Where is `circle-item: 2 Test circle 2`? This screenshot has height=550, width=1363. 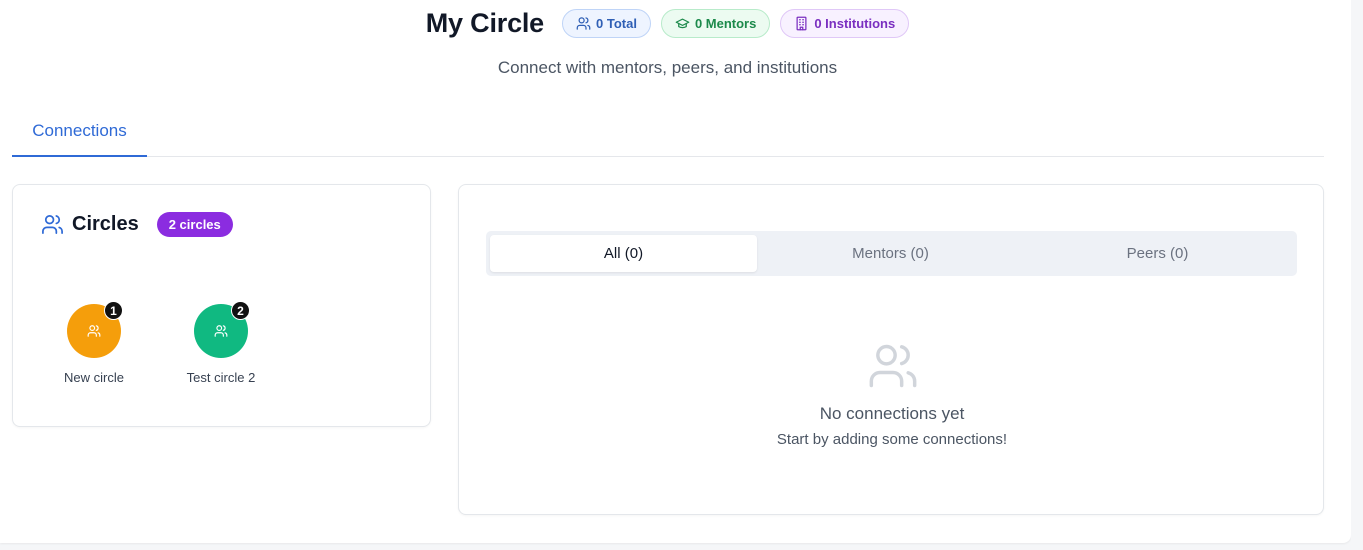 circle-item: 2 Test circle 2 is located at coordinates (221, 343).